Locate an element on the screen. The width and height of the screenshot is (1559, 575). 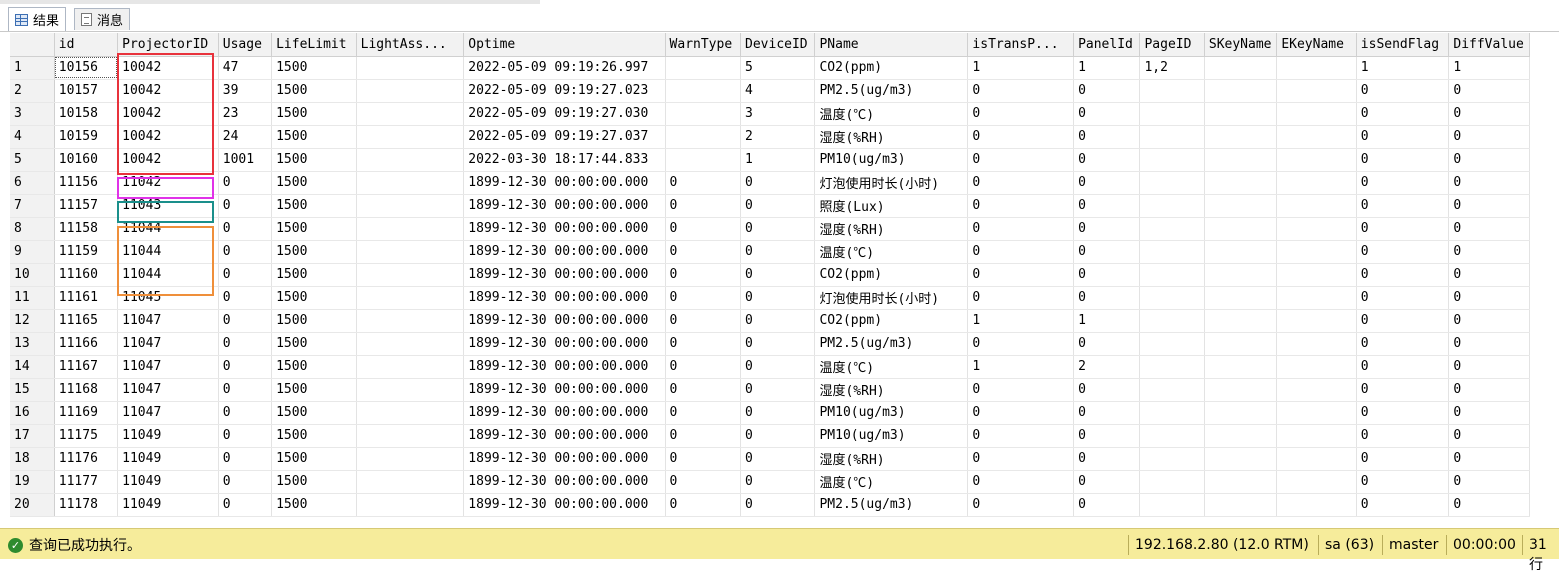
header-corner is located at coordinates (32, 45).